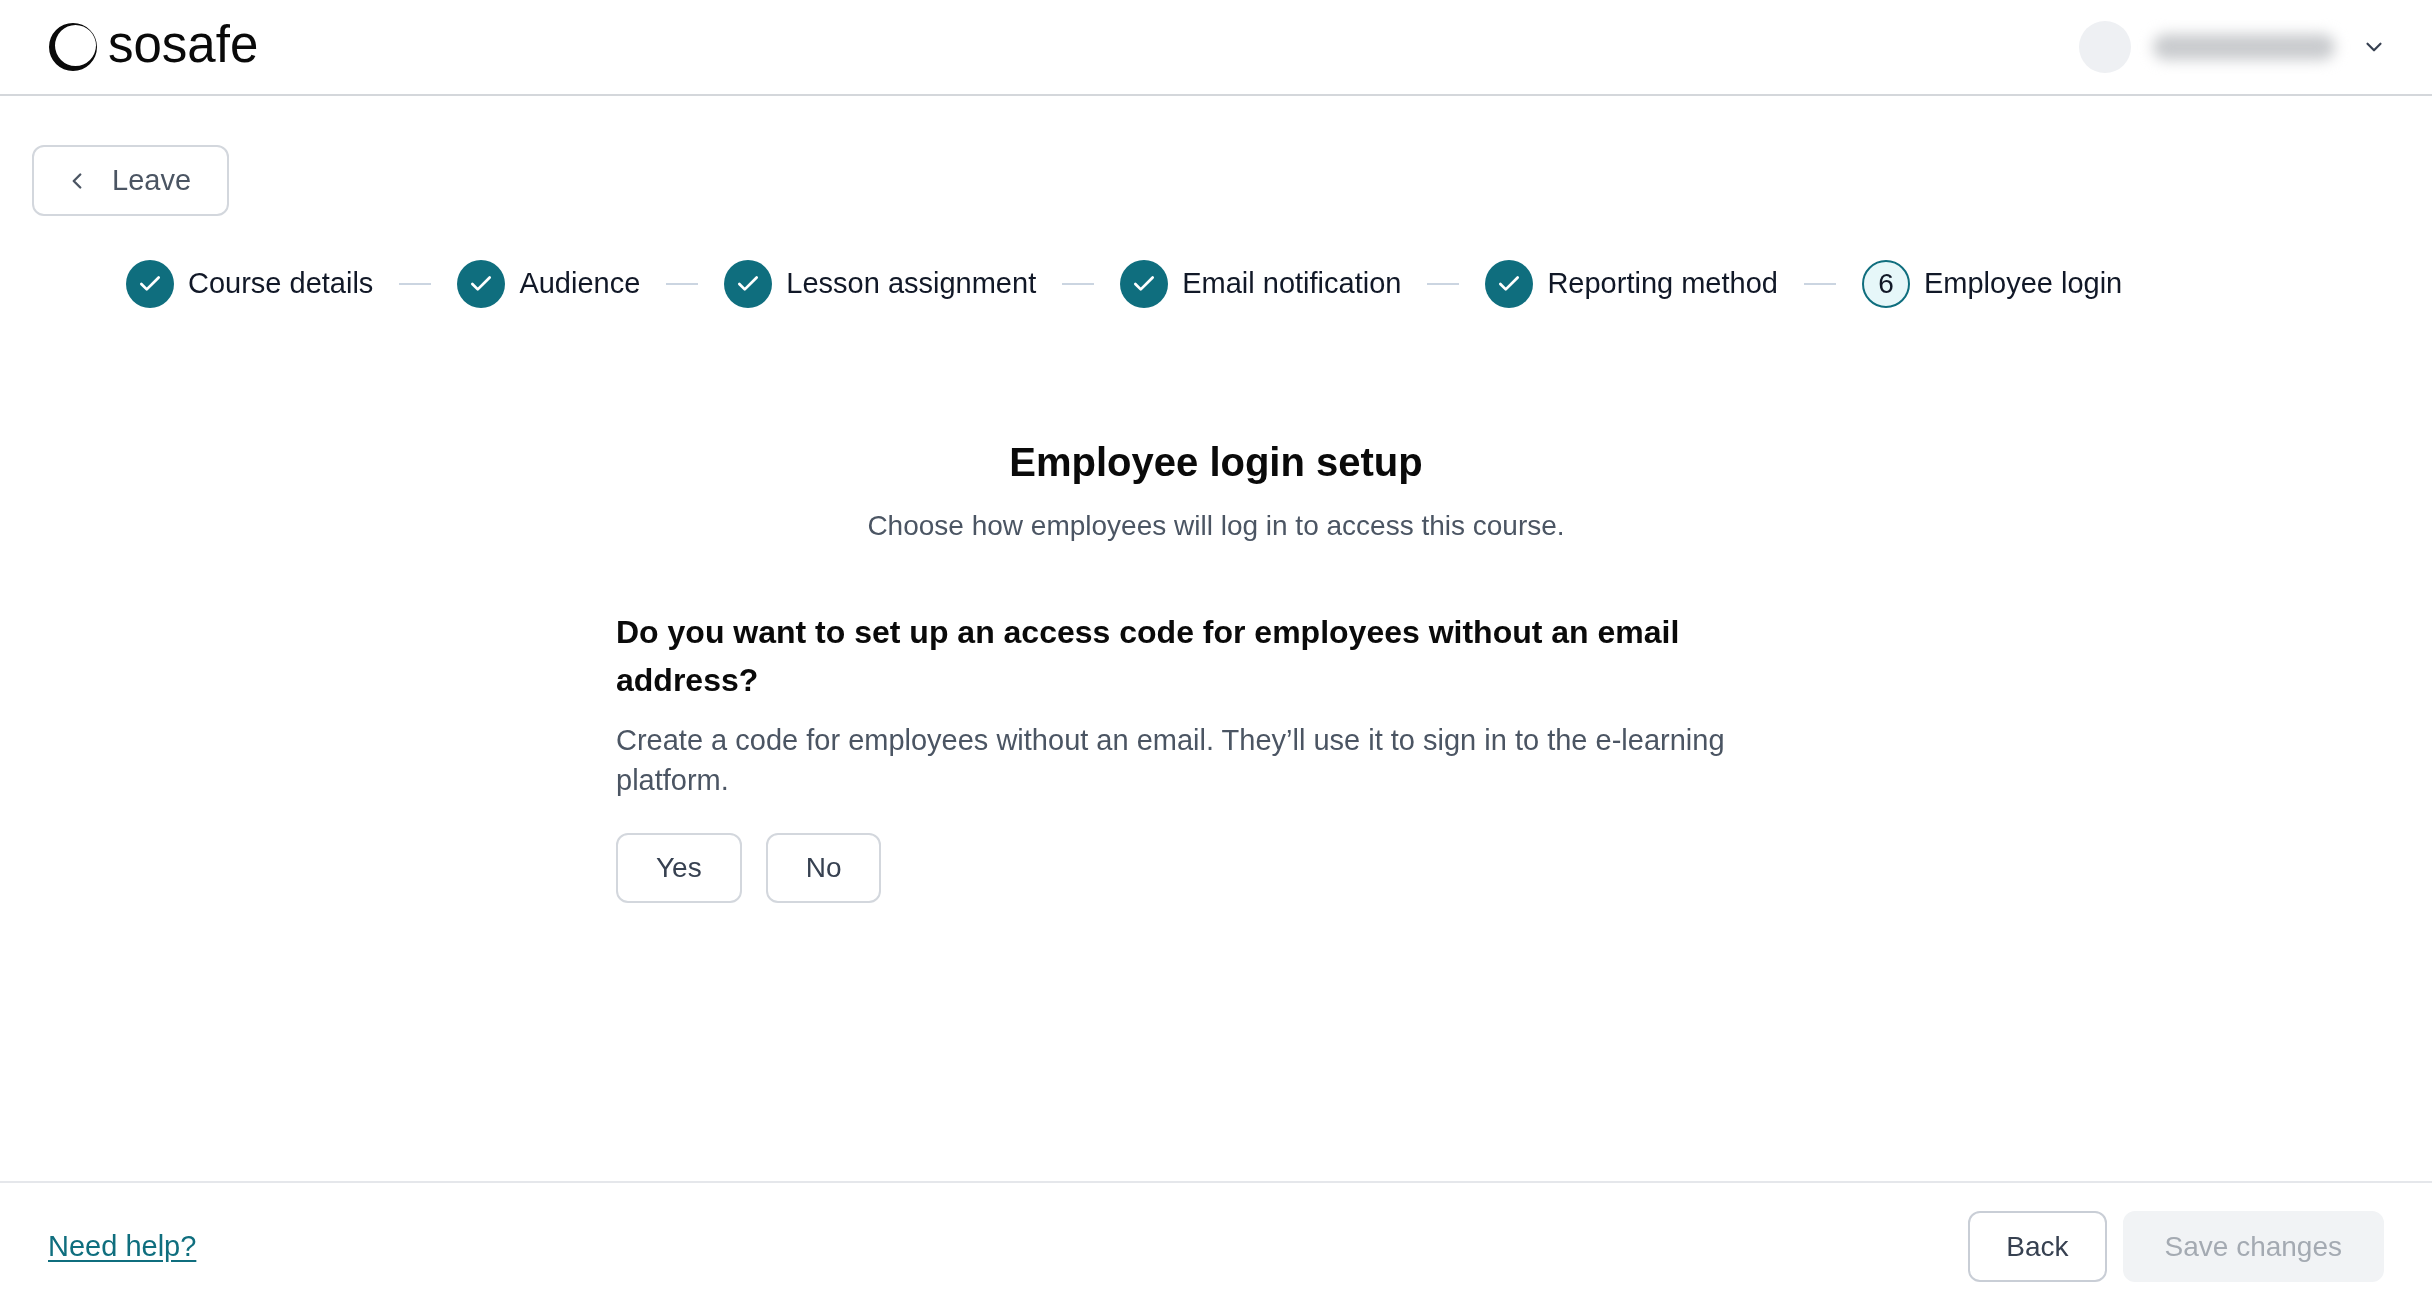  What do you see at coordinates (679, 868) in the screenshot?
I see `option-button: Yes` at bounding box center [679, 868].